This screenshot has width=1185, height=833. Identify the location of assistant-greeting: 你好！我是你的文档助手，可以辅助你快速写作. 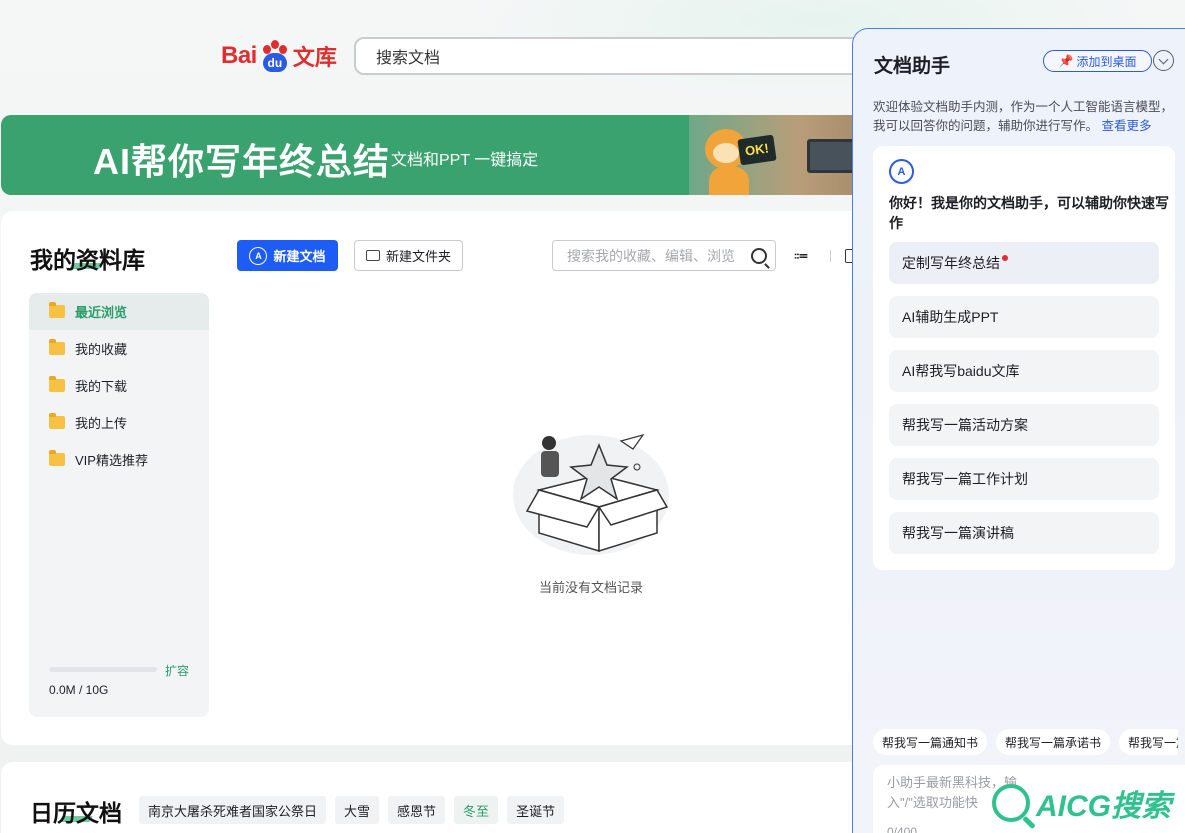
(1029, 213).